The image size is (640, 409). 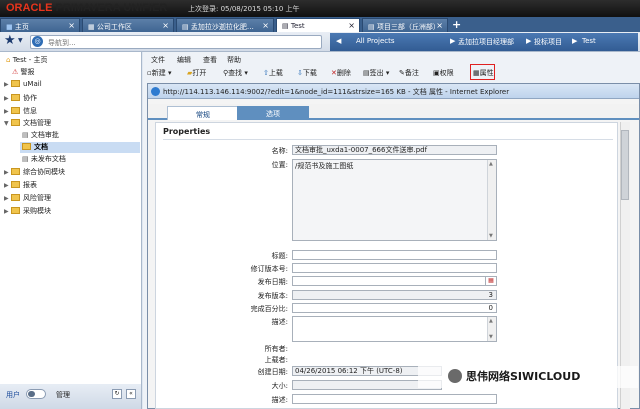 What do you see at coordinates (394, 308) in the screenshot?
I see `percent-complete-field: 0` at bounding box center [394, 308].